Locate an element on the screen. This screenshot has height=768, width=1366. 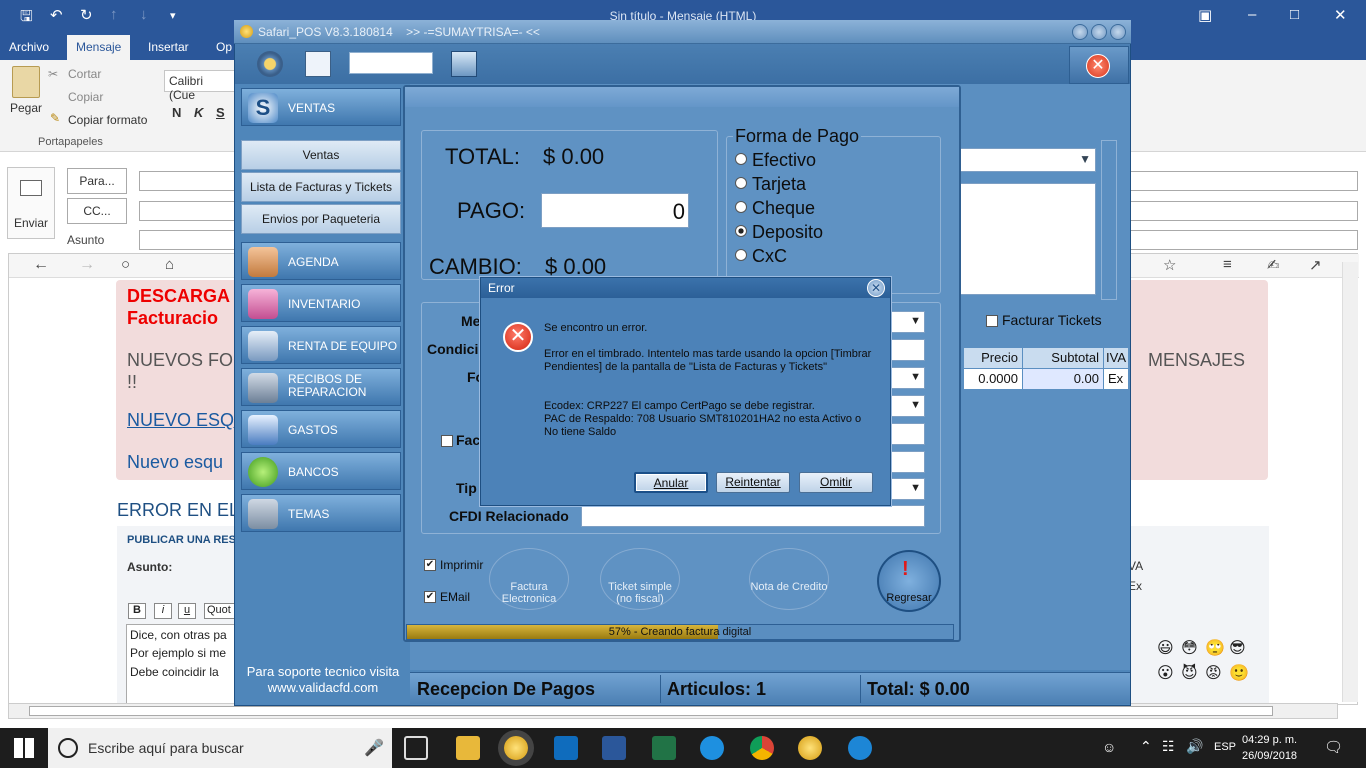
sidebar-item-gastos: GASTOS is located at coordinates (321, 429).